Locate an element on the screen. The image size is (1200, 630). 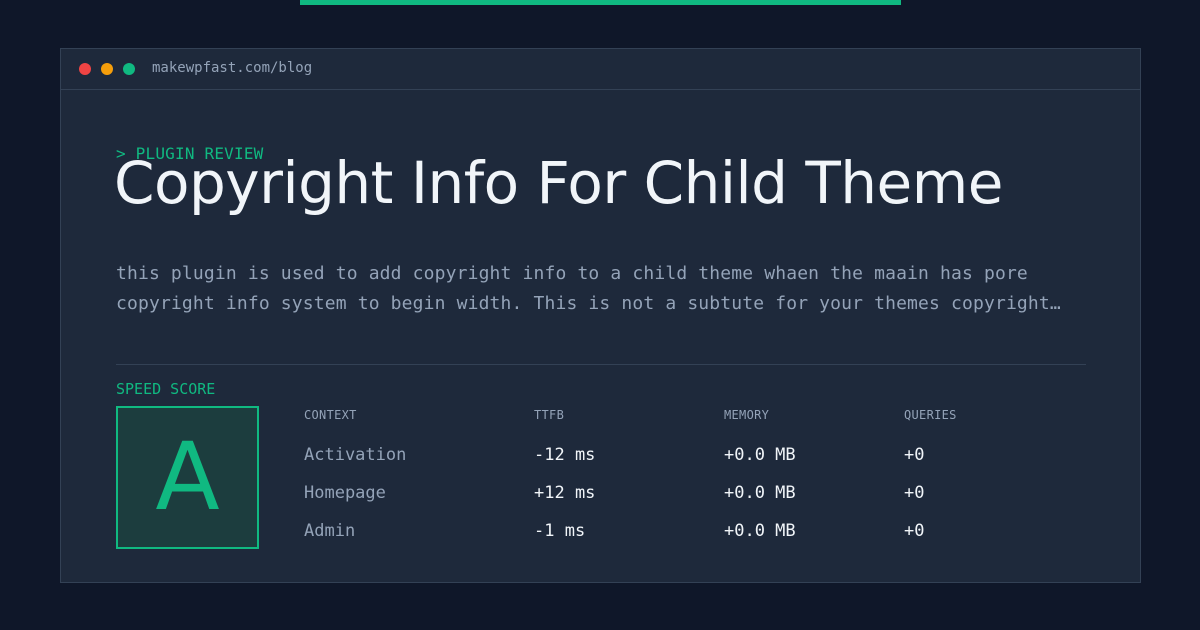
minimize-window-dot-icon is located at coordinates (107, 69).